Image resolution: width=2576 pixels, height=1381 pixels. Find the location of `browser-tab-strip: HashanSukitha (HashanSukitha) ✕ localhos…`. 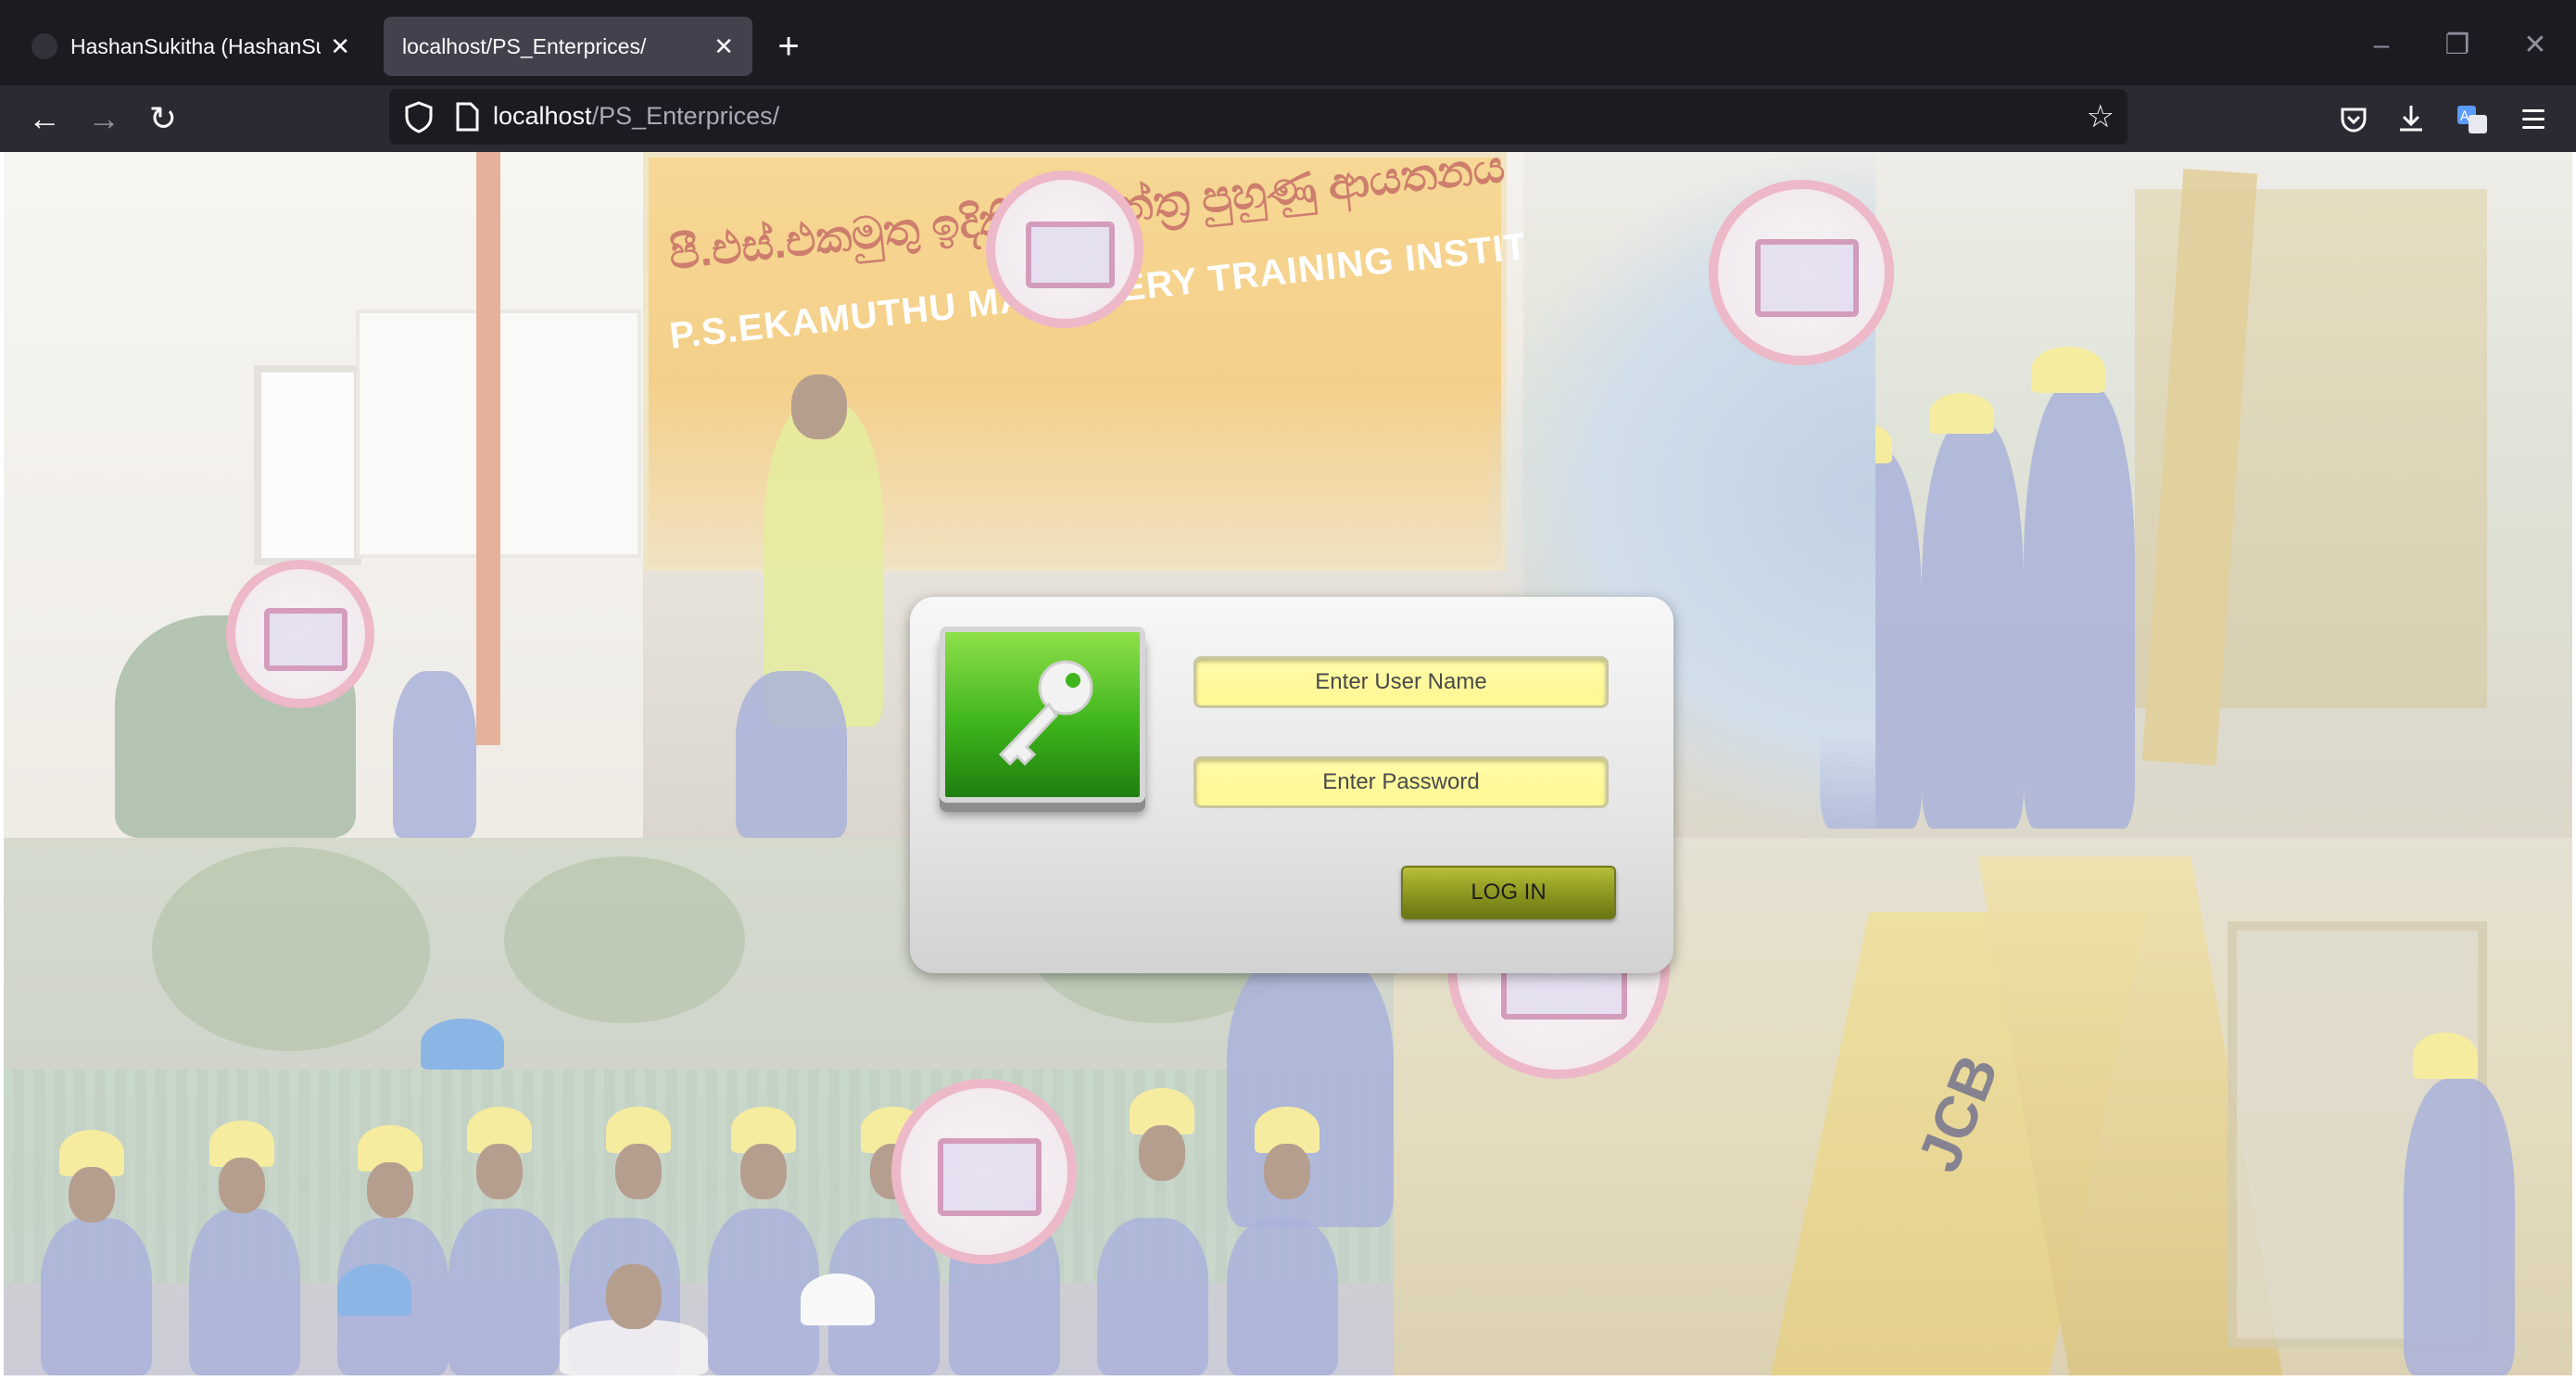

browser-tab-strip: HashanSukitha (HashanSukitha) ✕ localhos… is located at coordinates (1288, 42).